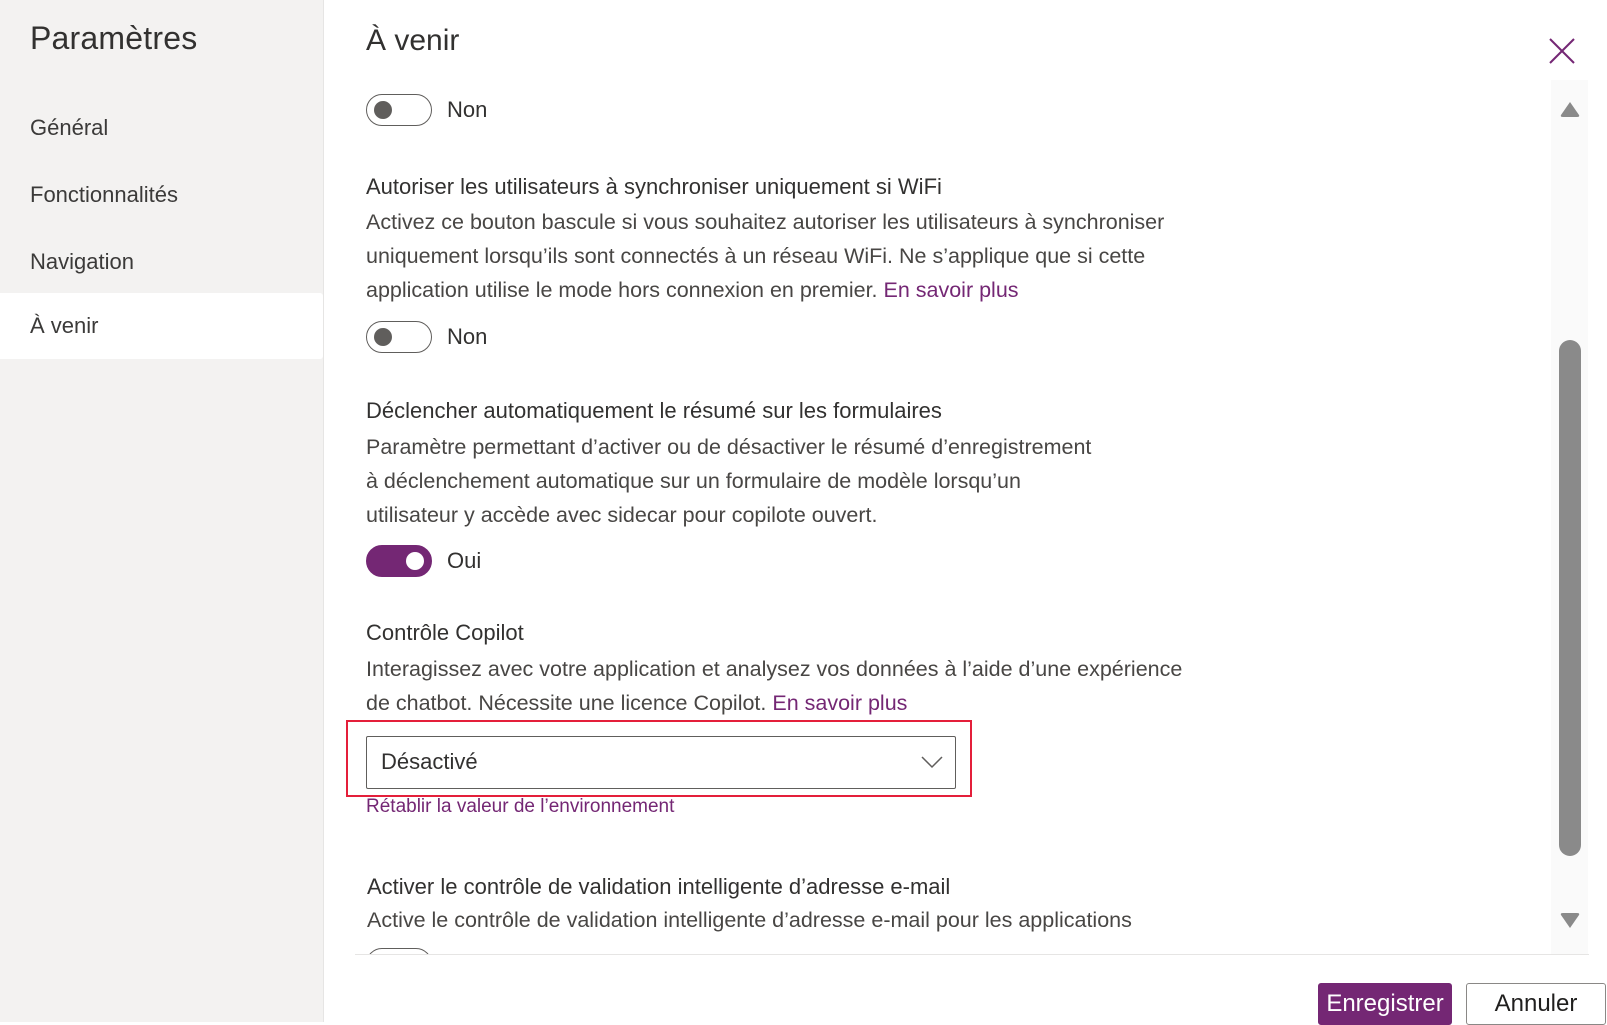  Describe the element at coordinates (932, 762) in the screenshot. I see `chevron-down-icon` at that location.